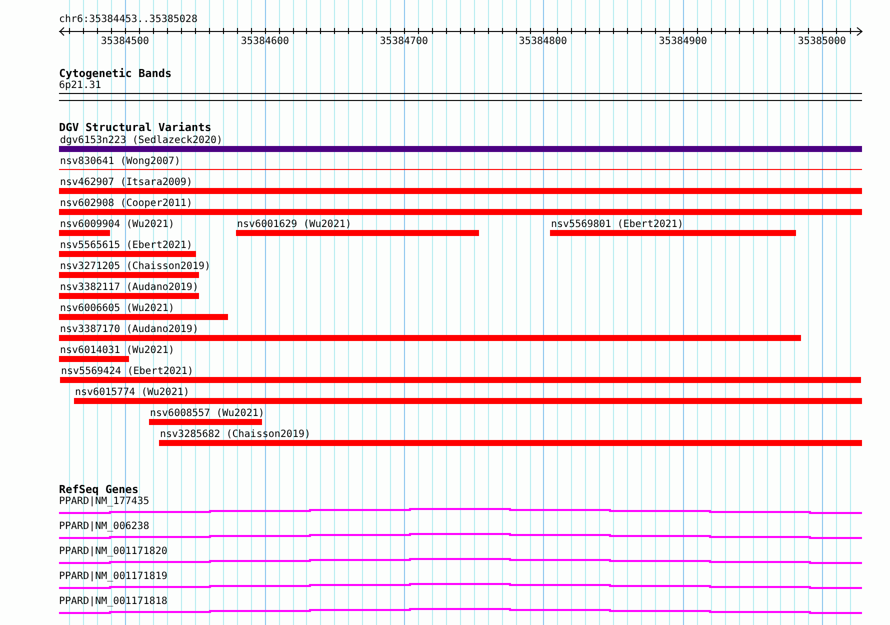  I want to click on variant-label: nsv5569424 (Ebert2021), so click(127, 371).